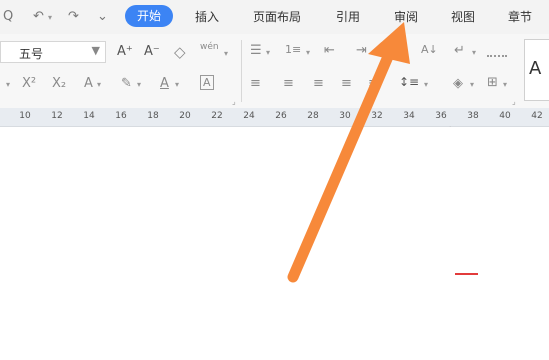 The image size is (549, 360). I want to click on annotation-arrow-head, so click(389, 43).